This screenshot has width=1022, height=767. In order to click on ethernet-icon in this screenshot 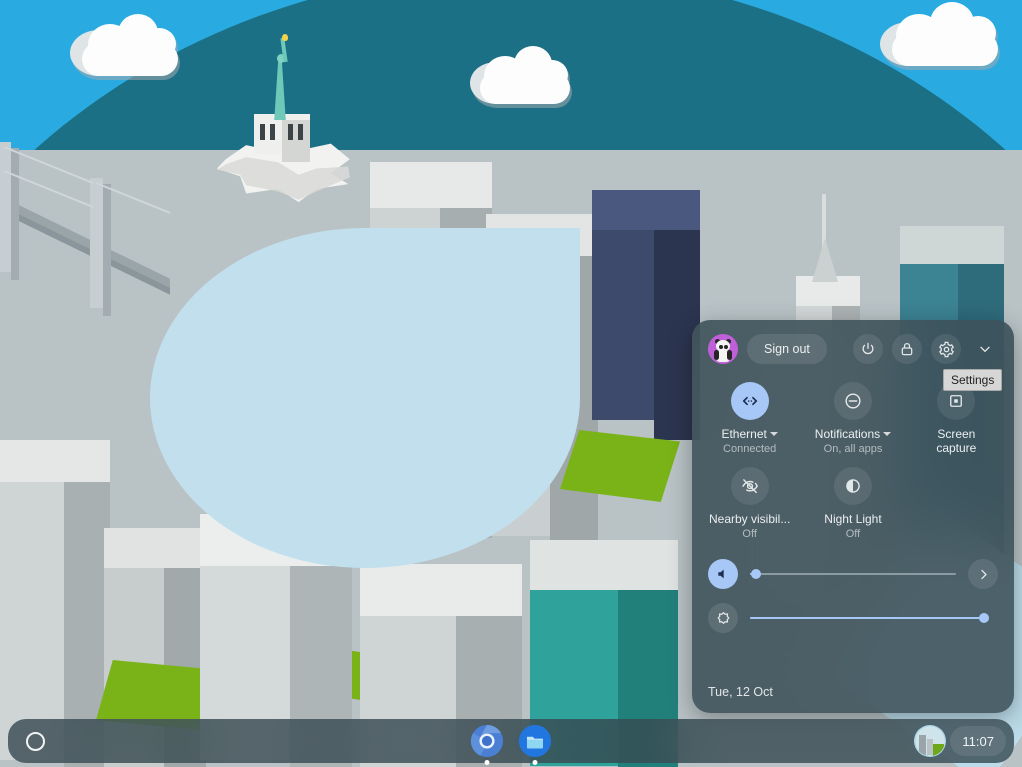, I will do `click(749, 401)`.